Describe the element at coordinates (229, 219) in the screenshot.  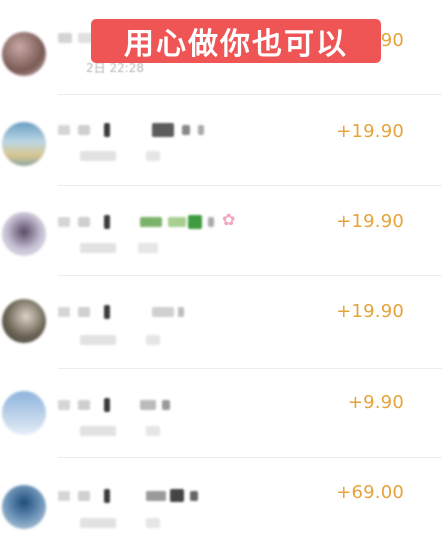
I see `cherry-blossom-icon: ✿` at that location.